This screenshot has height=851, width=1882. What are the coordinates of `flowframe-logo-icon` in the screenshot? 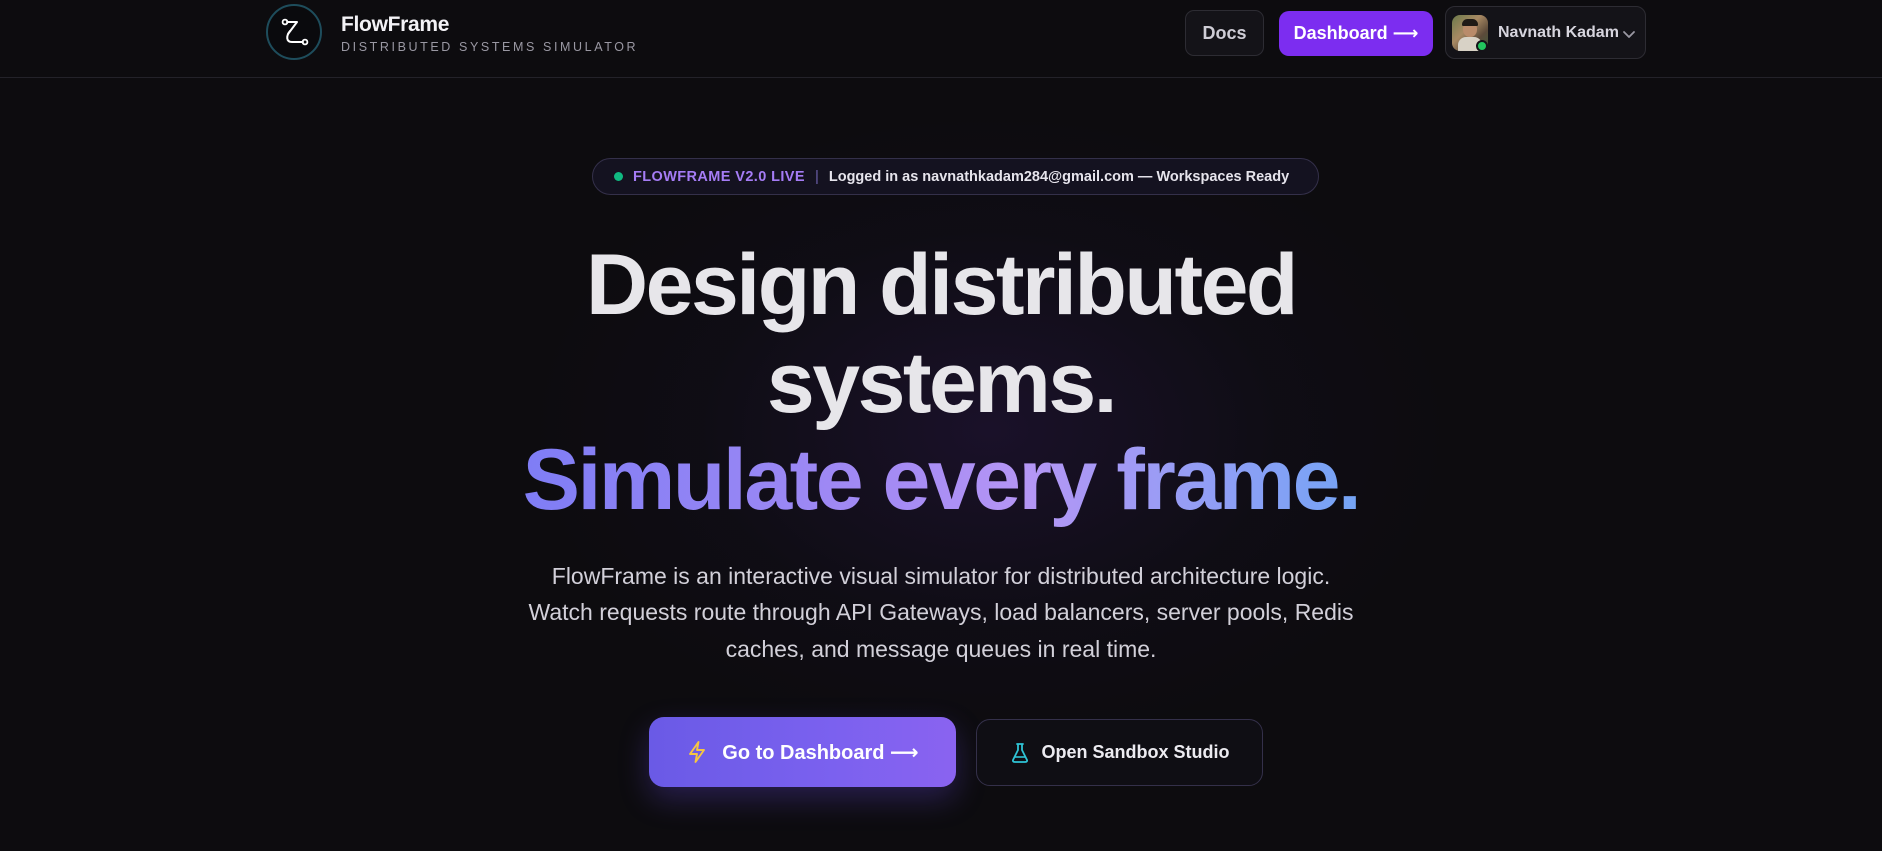 It's located at (294, 32).